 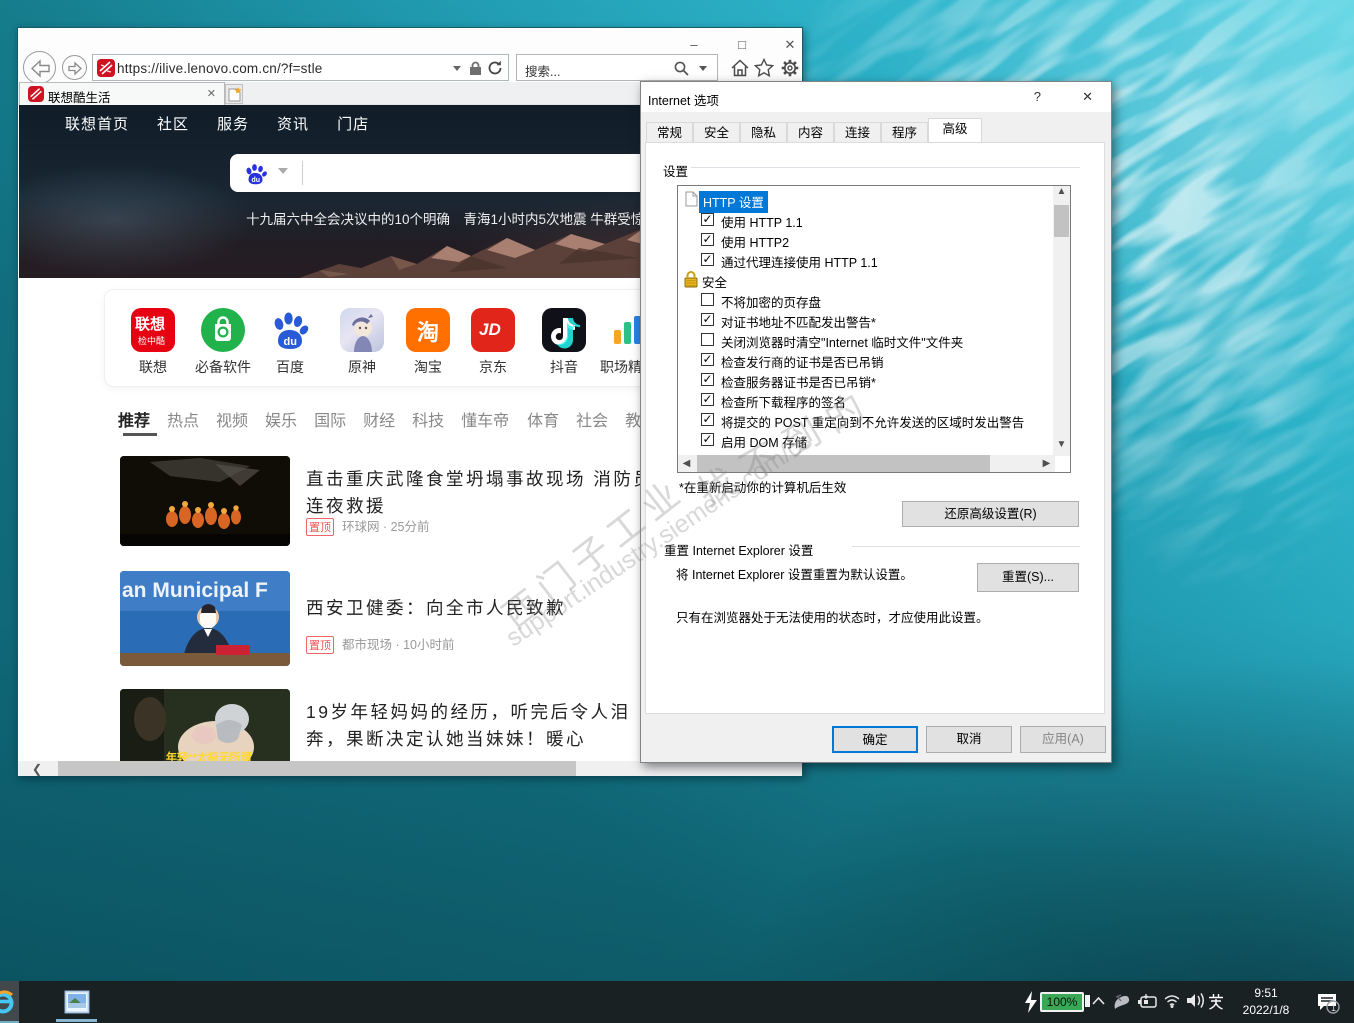 What do you see at coordinates (1333, 1008) in the screenshot?
I see `svg-text: 1` at bounding box center [1333, 1008].